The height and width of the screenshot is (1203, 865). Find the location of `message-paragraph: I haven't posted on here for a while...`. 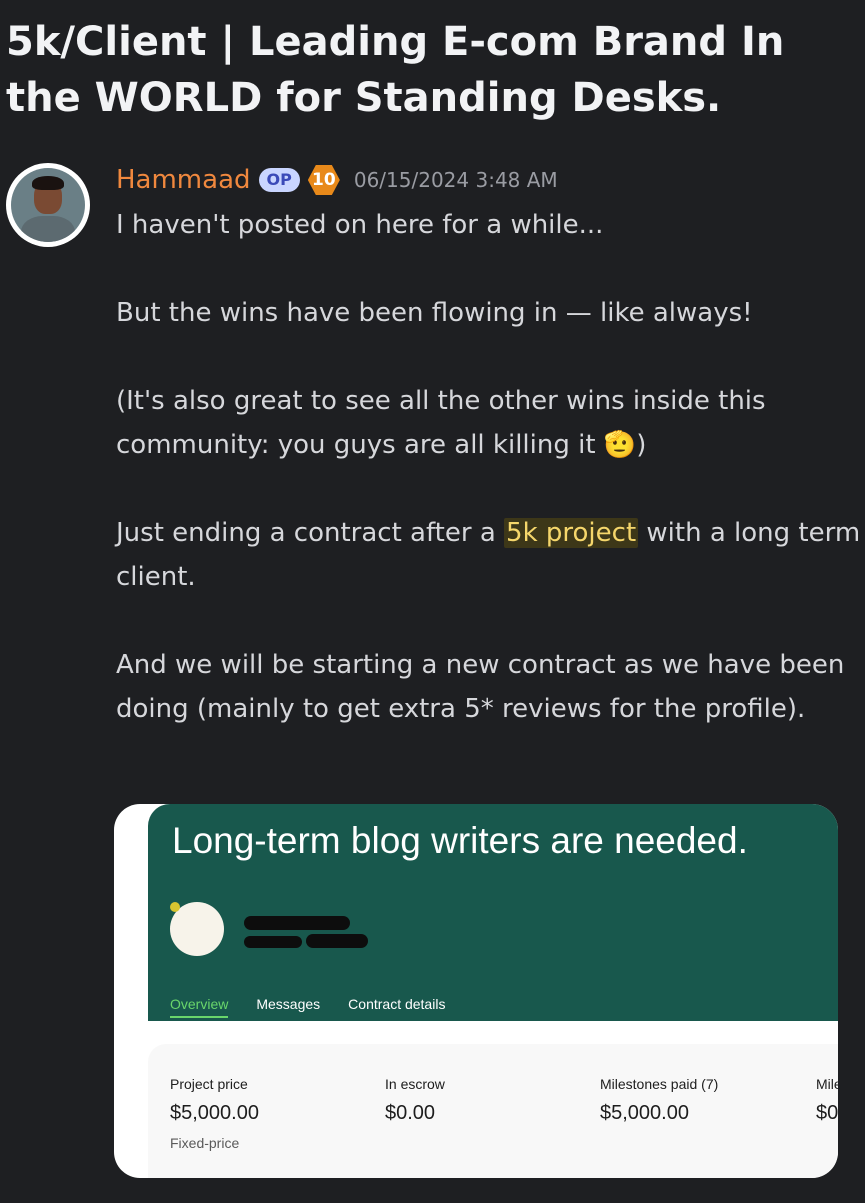

message-paragraph: I haven't posted on here for a while... is located at coordinates (360, 225).